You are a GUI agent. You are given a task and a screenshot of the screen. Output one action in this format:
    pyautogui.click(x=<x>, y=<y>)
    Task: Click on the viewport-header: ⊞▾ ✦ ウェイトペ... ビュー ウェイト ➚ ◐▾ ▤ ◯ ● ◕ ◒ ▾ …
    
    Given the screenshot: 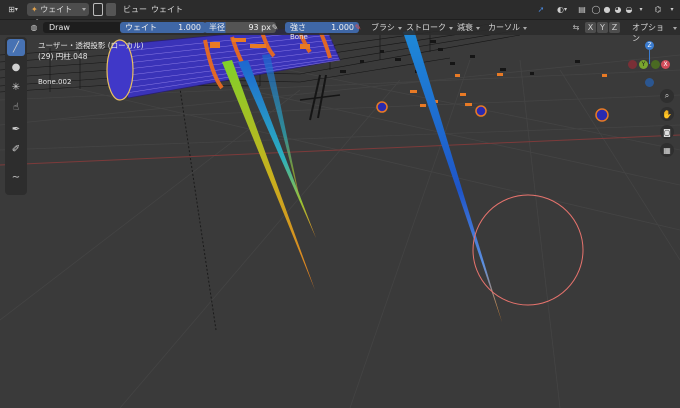 What is the action you would take?
    pyautogui.click(x=340, y=13)
    